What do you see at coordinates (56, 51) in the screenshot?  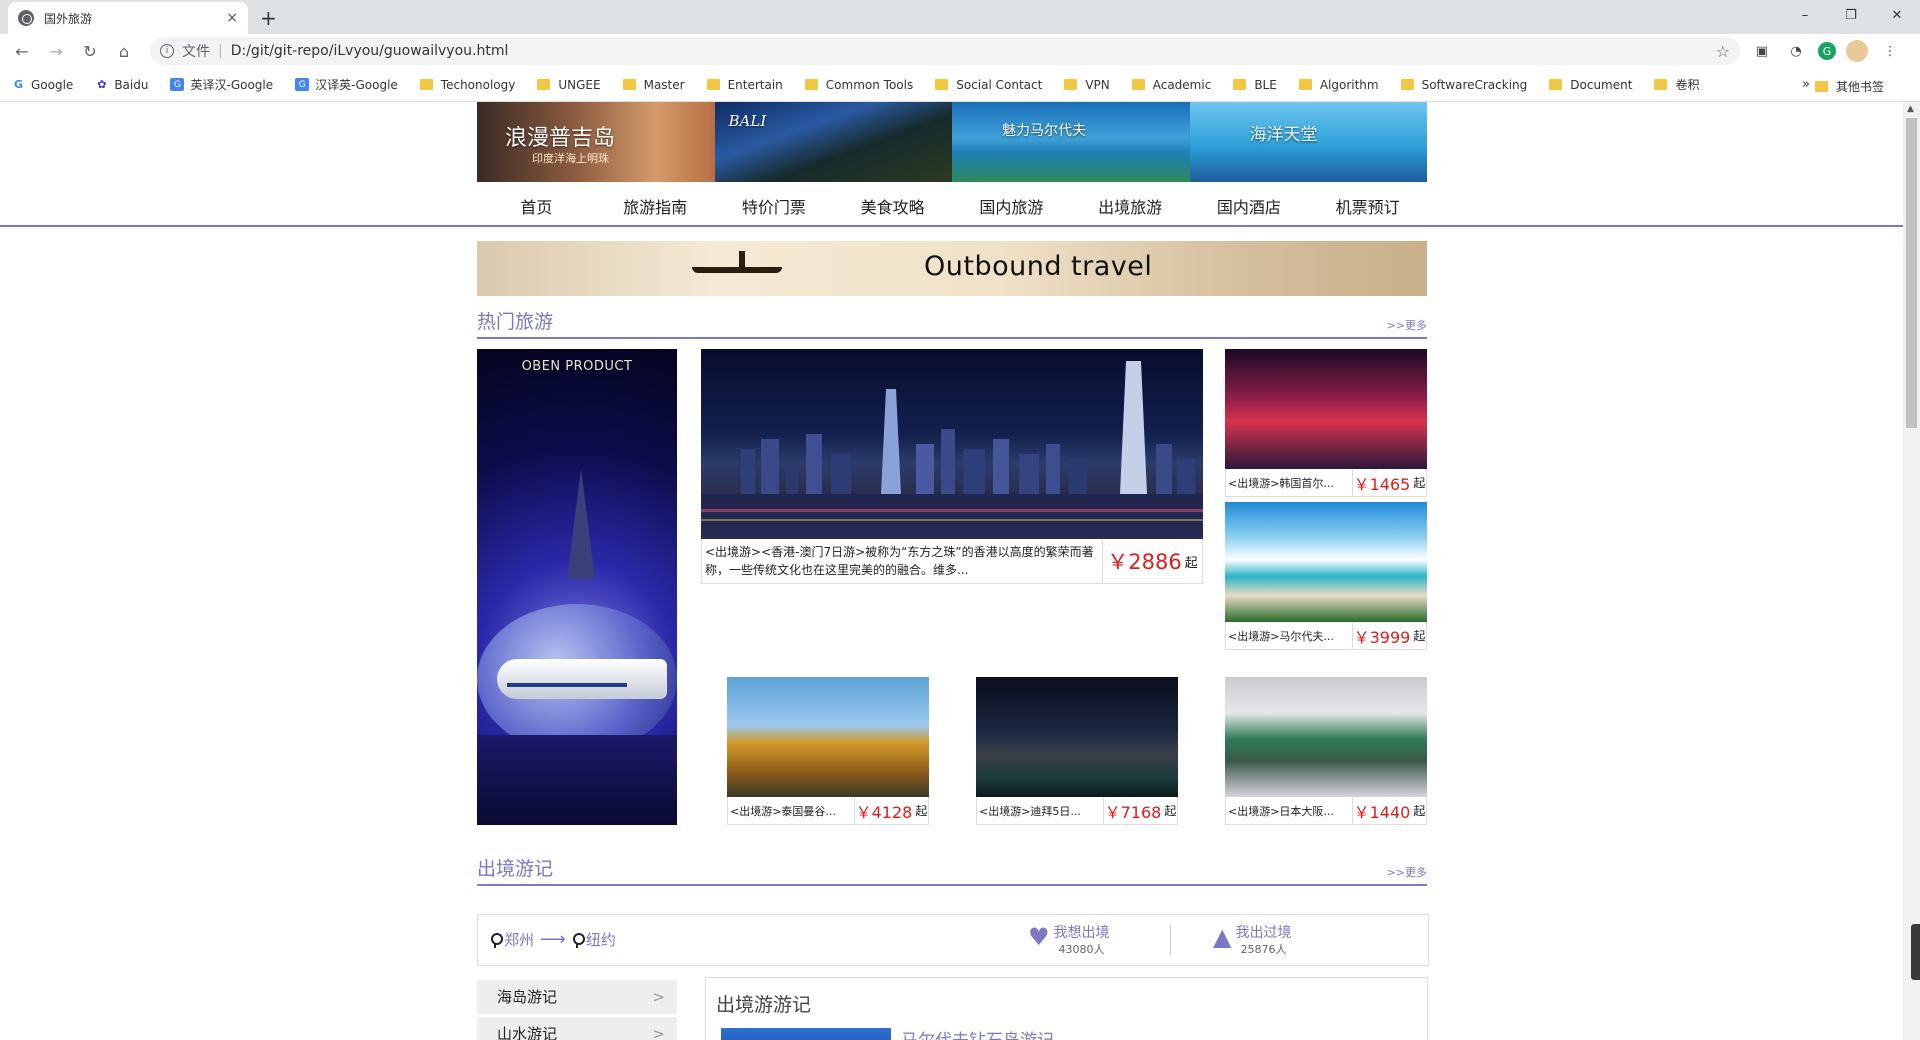 I see `forward-icon: →` at bounding box center [56, 51].